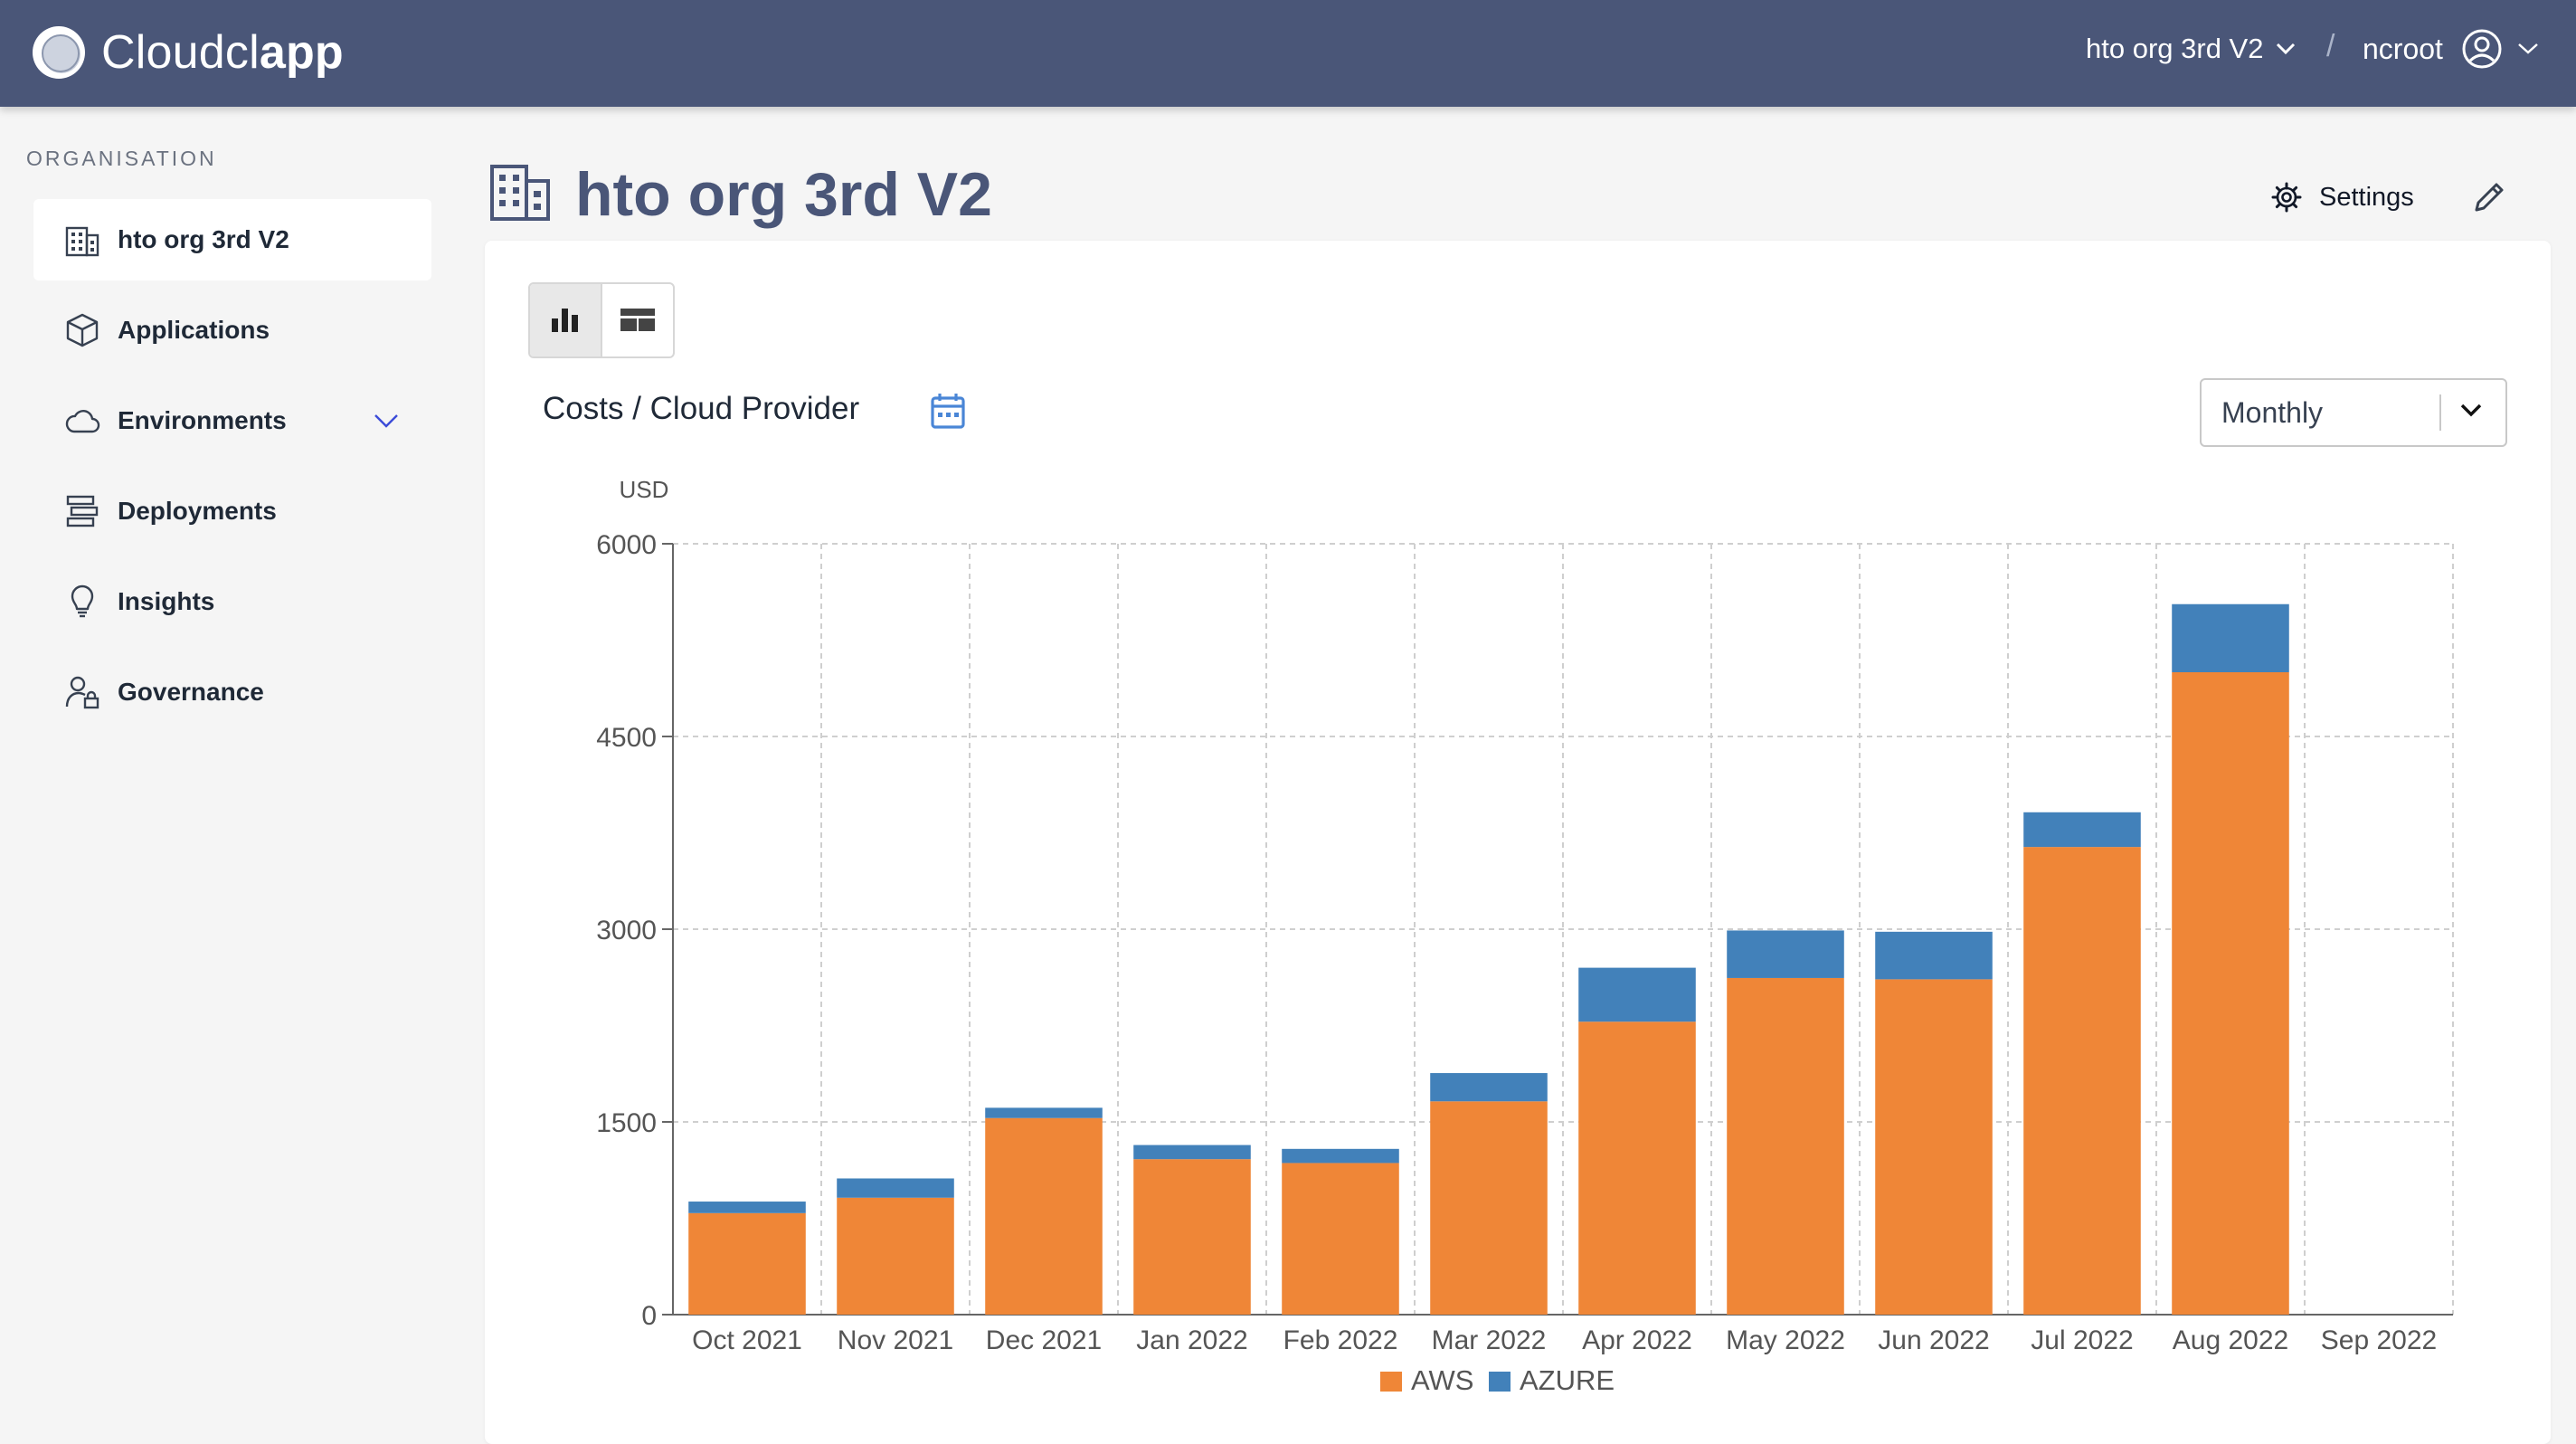  I want to click on sidebar-title: ORGANISATION, so click(122, 159).